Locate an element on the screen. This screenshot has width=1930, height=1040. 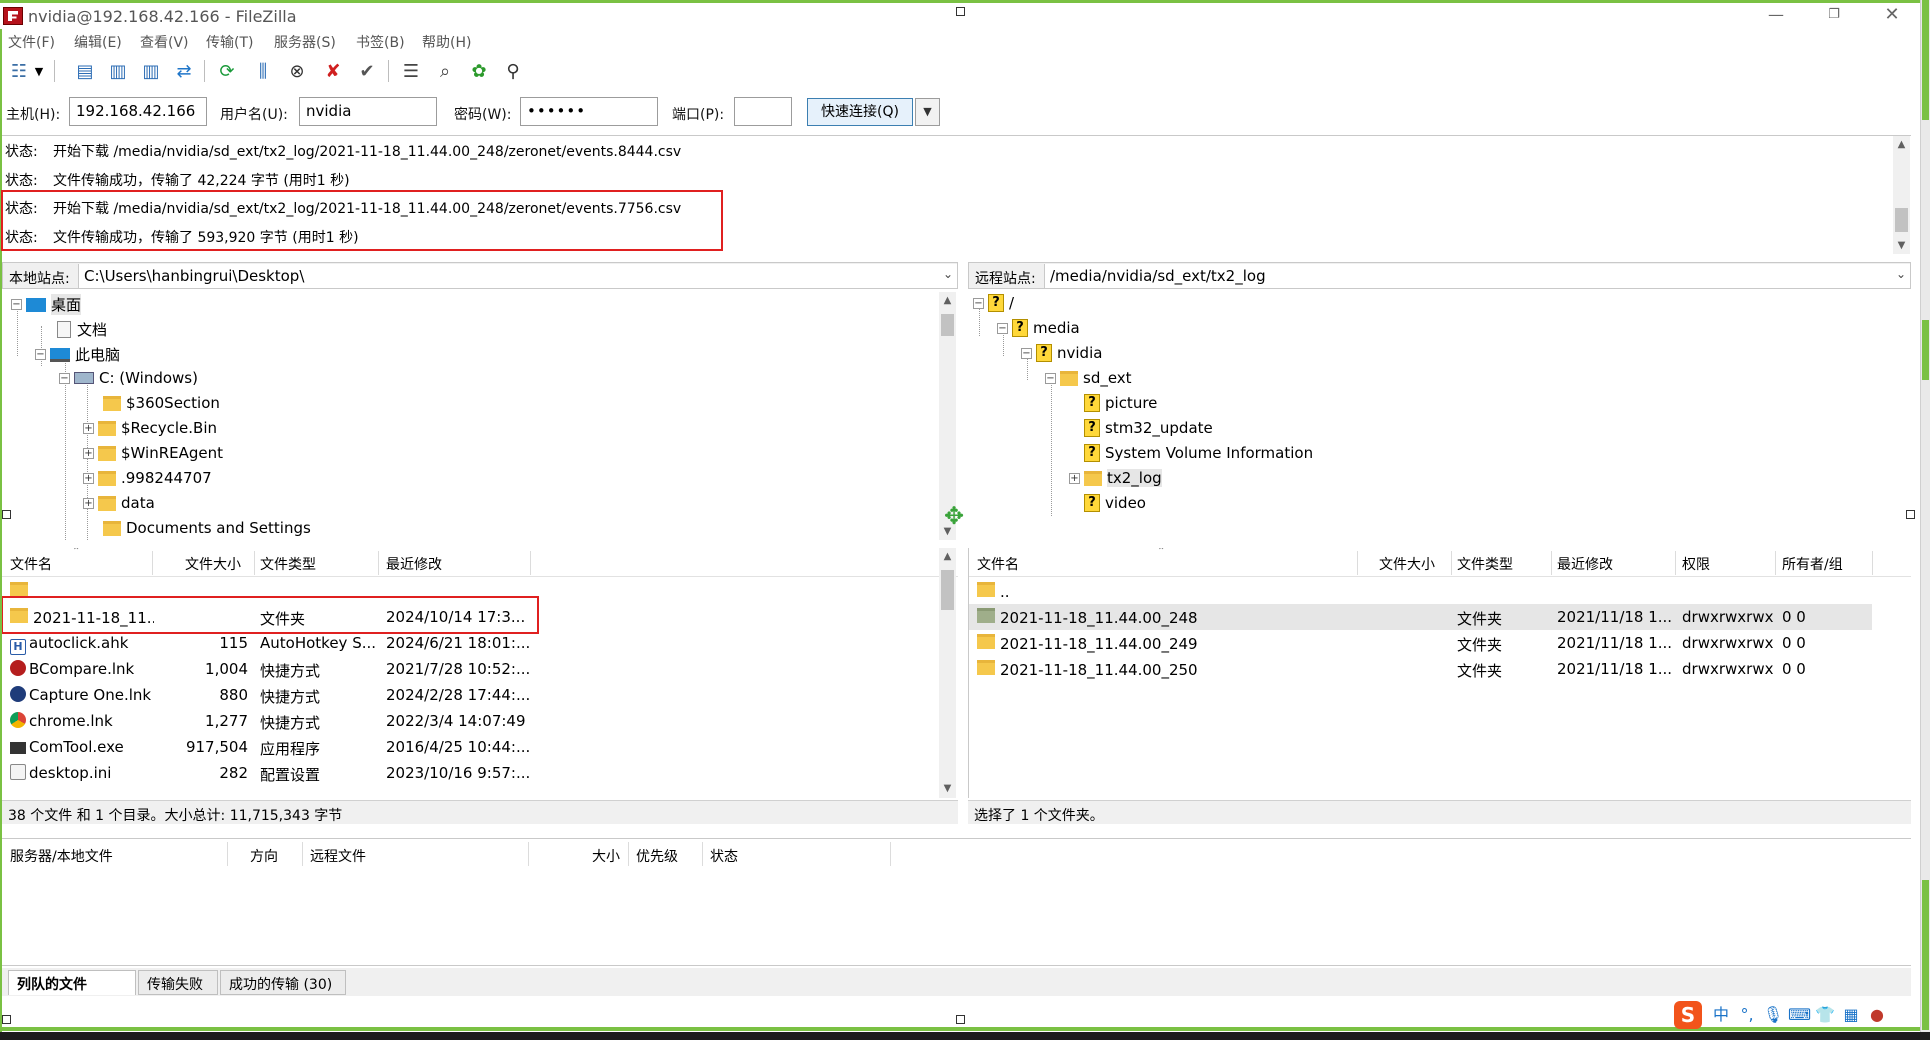
tree-node-folder: + .998244707 is located at coordinates (147, 478).